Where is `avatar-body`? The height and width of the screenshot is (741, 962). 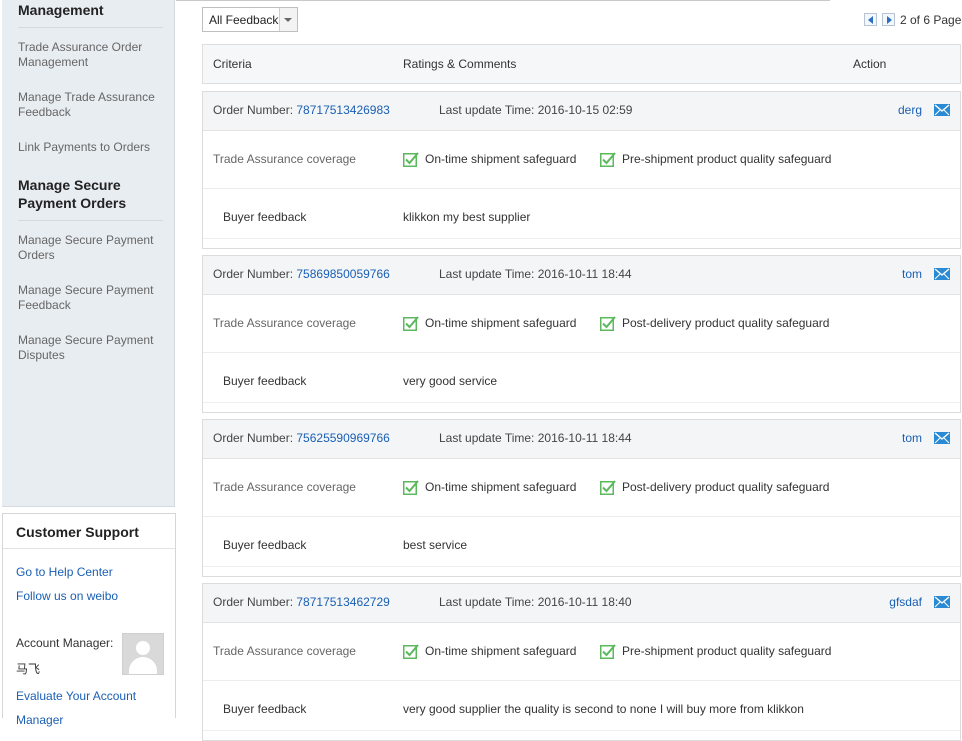
avatar-body is located at coordinates (143, 665).